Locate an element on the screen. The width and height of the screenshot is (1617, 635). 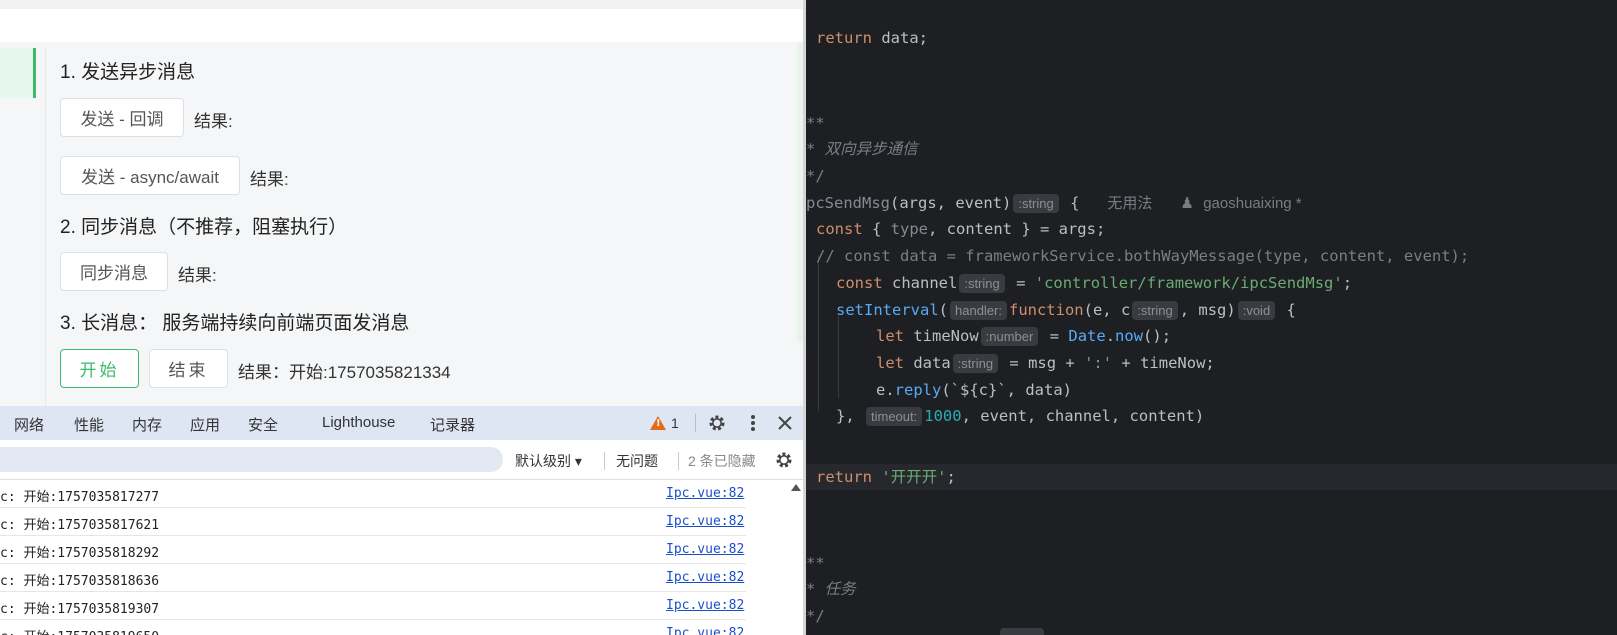
type-hint: :void is located at coordinates (1256, 310).